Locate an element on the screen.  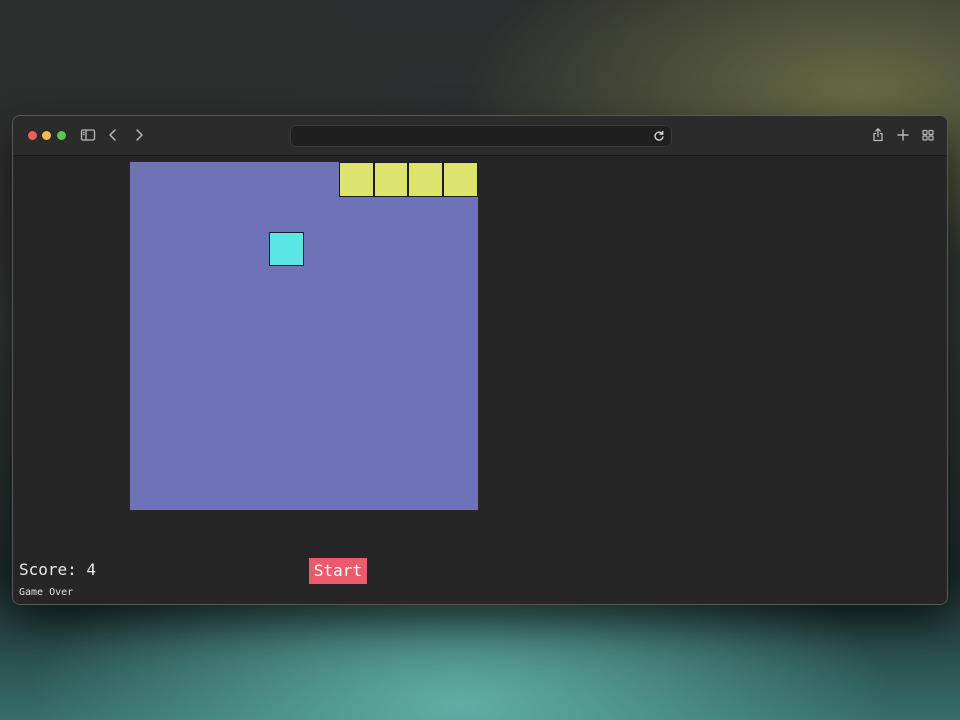
browser-toolbar is located at coordinates (480, 136).